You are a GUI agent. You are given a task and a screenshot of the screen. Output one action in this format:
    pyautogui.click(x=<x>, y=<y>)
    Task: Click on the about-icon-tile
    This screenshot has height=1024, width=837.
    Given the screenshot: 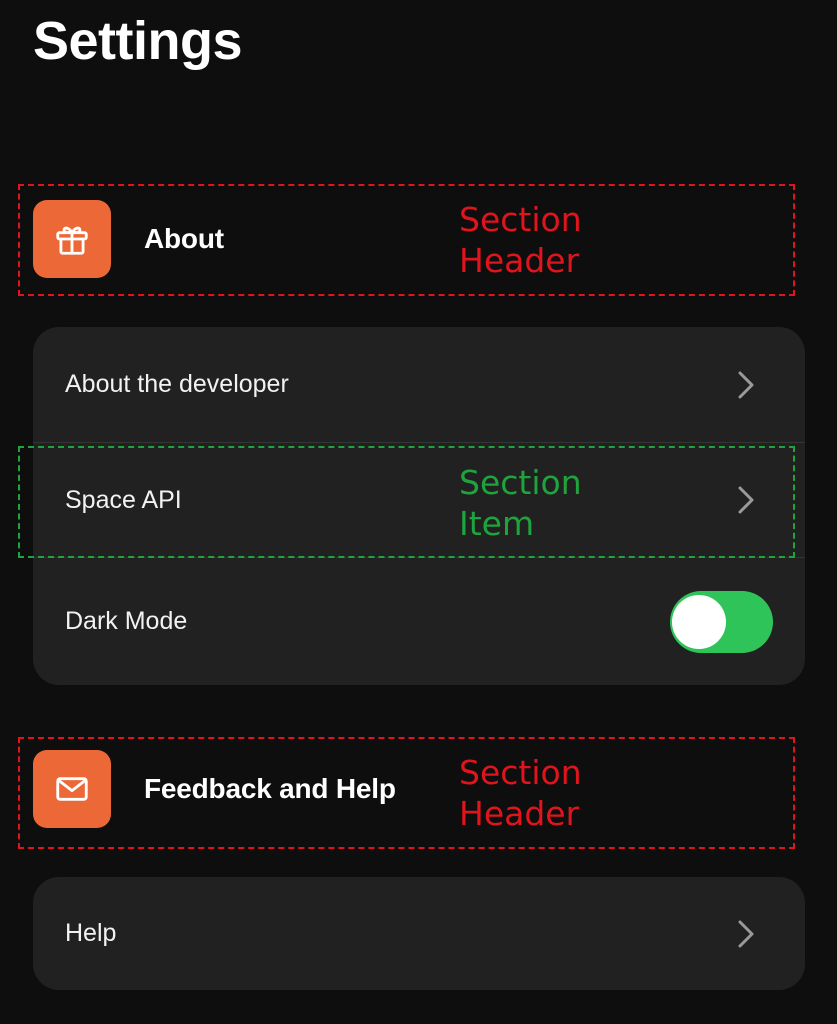 What is the action you would take?
    pyautogui.click(x=72, y=239)
    